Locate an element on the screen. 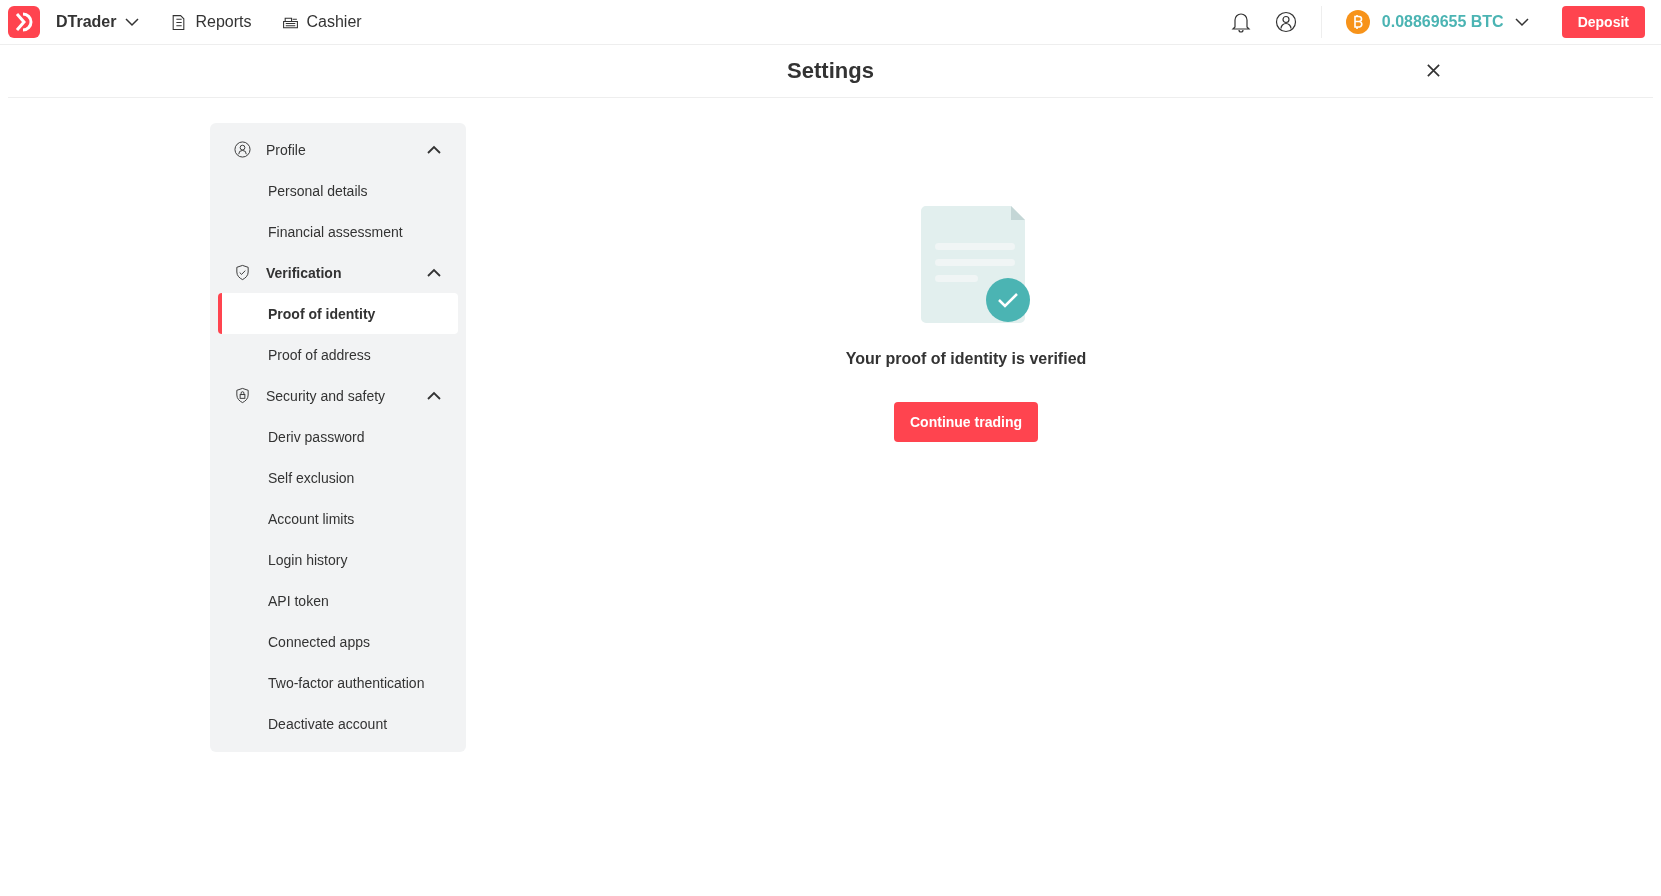  shield-check-icon is located at coordinates (242, 272).